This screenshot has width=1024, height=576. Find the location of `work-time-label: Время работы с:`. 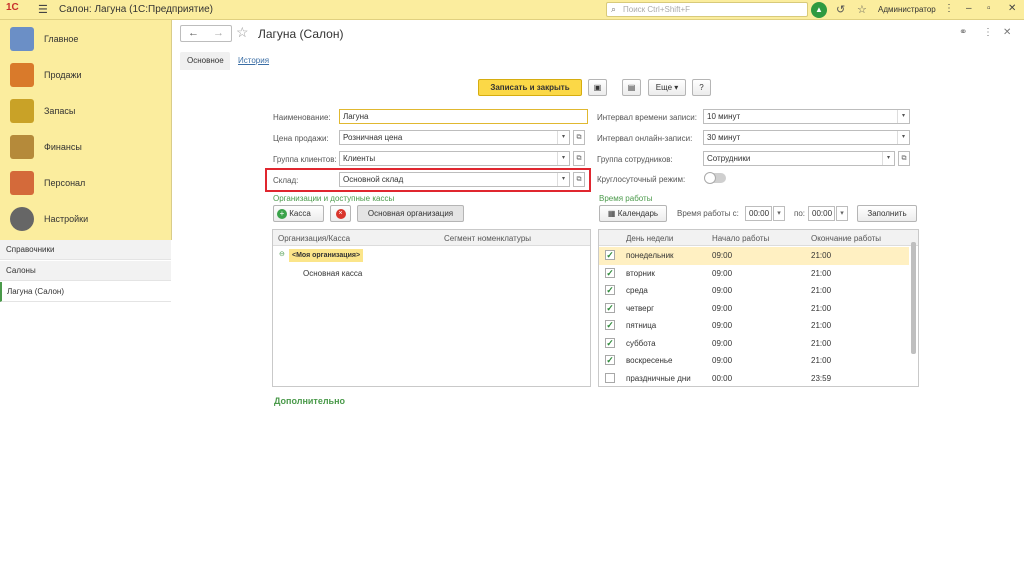

work-time-label: Время работы с: is located at coordinates (708, 213).